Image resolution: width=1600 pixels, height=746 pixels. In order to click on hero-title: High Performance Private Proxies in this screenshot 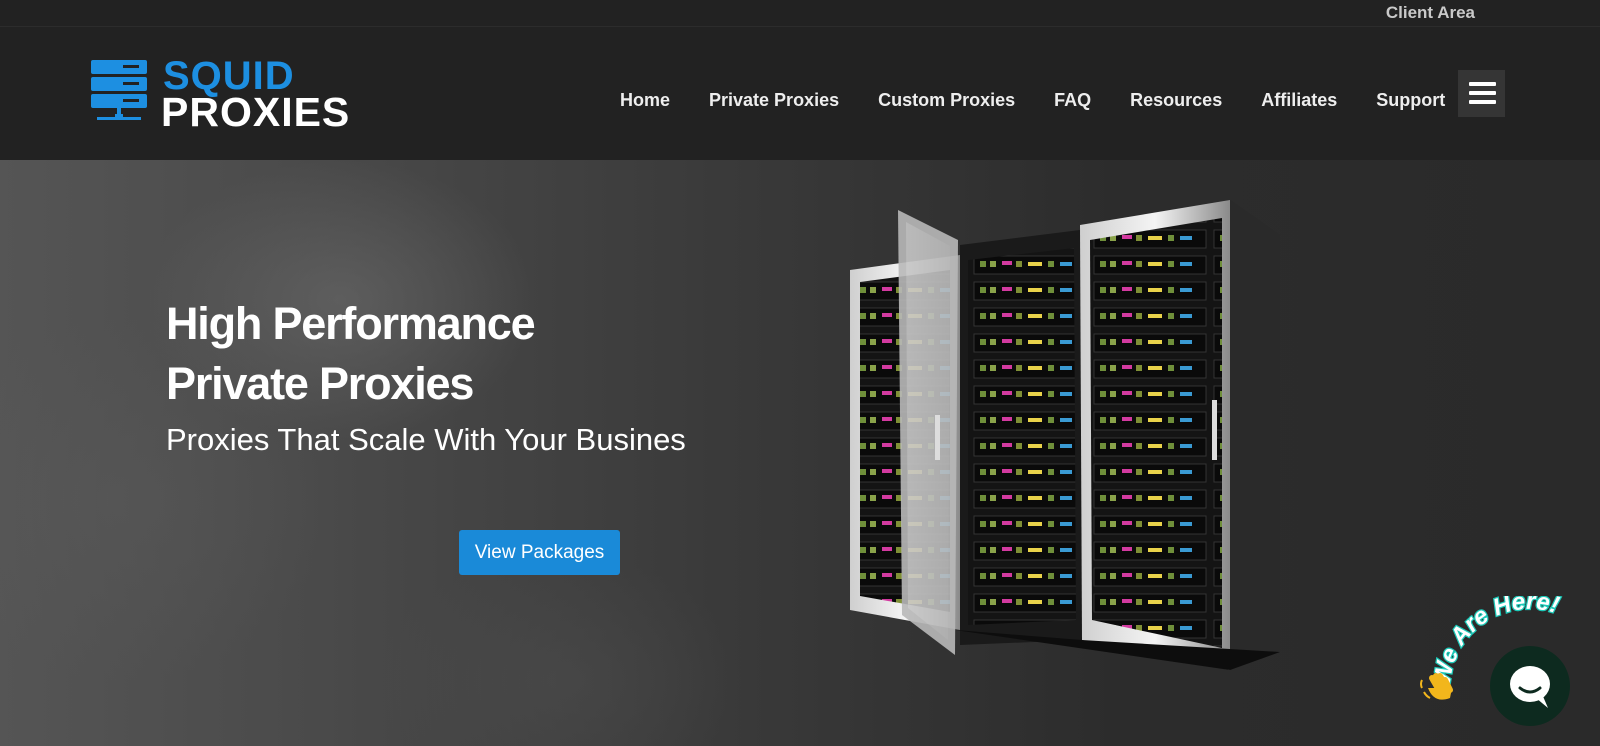, I will do `click(351, 354)`.